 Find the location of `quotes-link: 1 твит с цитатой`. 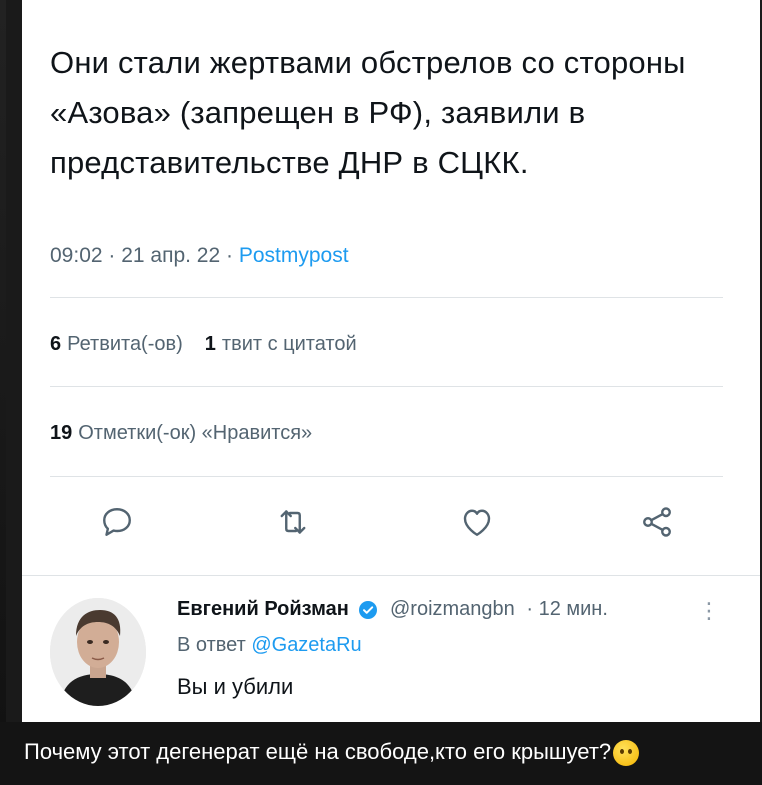

quotes-link: 1 твит с цитатой is located at coordinates (281, 344).